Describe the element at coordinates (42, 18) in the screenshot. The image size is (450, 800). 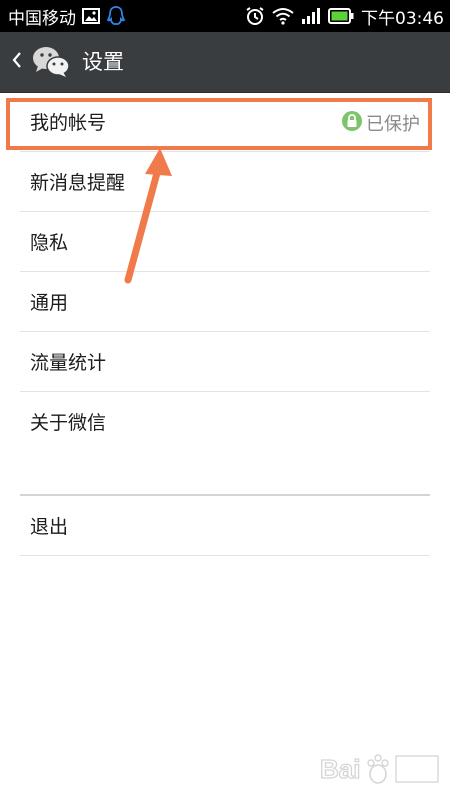
I see `carrier-name: 中国移动` at that location.